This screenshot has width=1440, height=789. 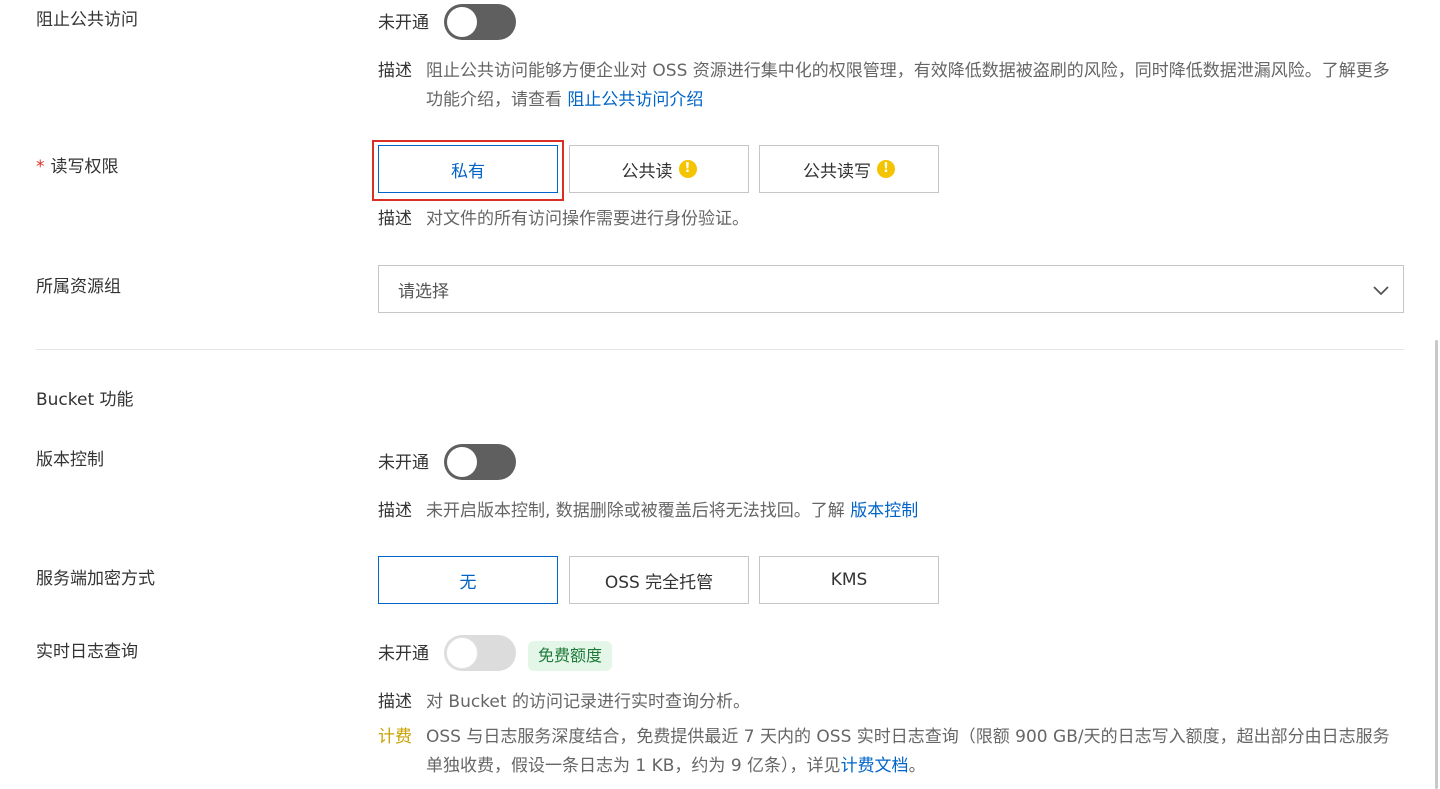 What do you see at coordinates (78, 287) in the screenshot?
I see `resource-group-label: 所属资源组` at bounding box center [78, 287].